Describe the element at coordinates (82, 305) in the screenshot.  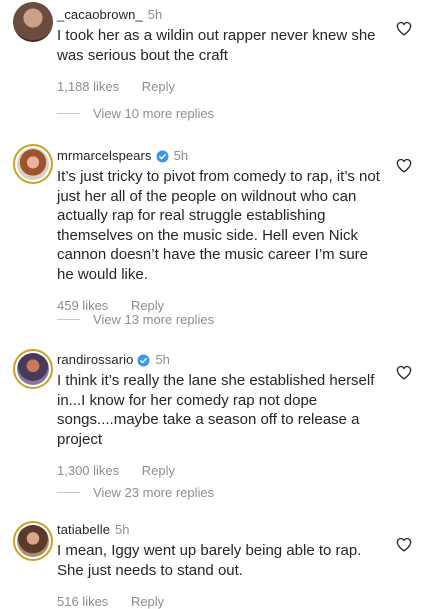
I see `likes-count: 459 likes` at that location.